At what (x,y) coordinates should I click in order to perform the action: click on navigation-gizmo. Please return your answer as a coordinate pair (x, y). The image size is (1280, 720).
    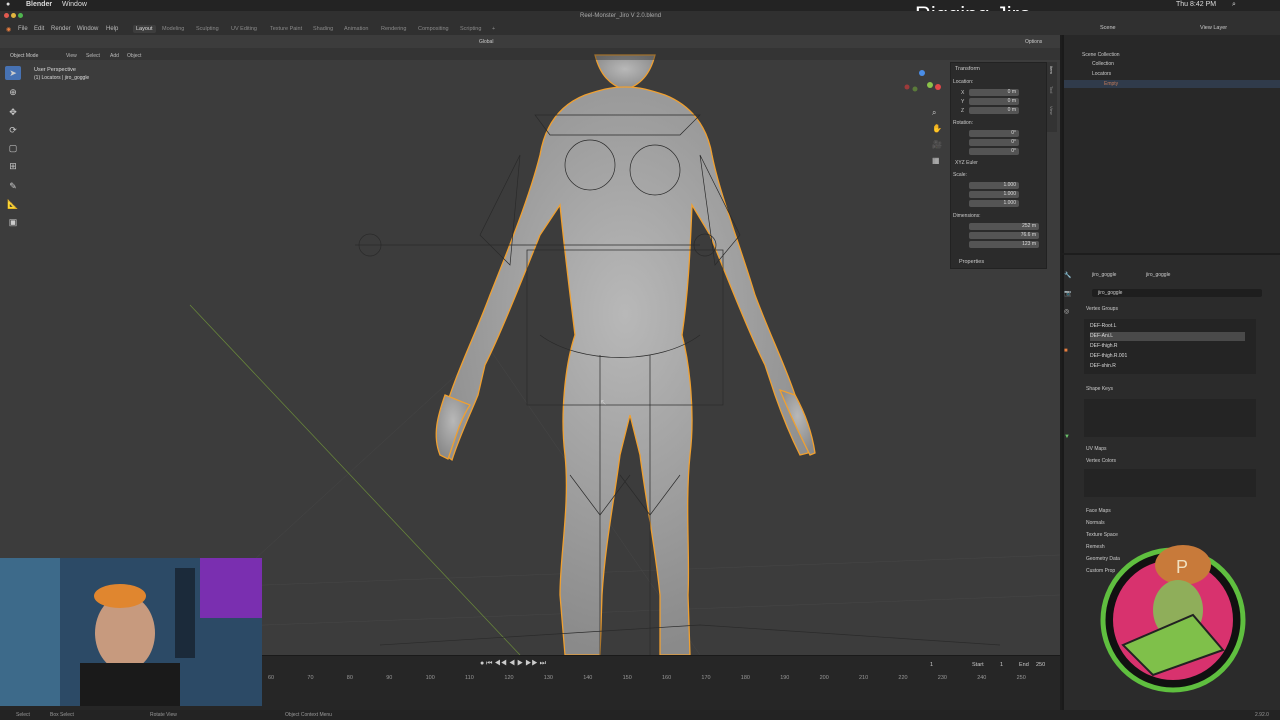
    Looking at the image, I should click on (923, 81).